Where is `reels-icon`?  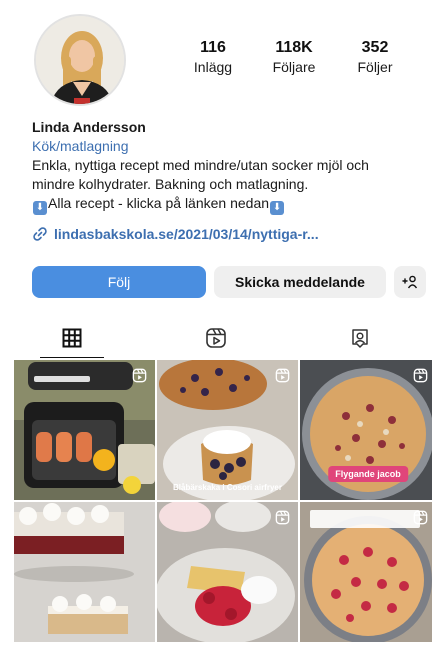
reels-icon is located at coordinates (216, 338).